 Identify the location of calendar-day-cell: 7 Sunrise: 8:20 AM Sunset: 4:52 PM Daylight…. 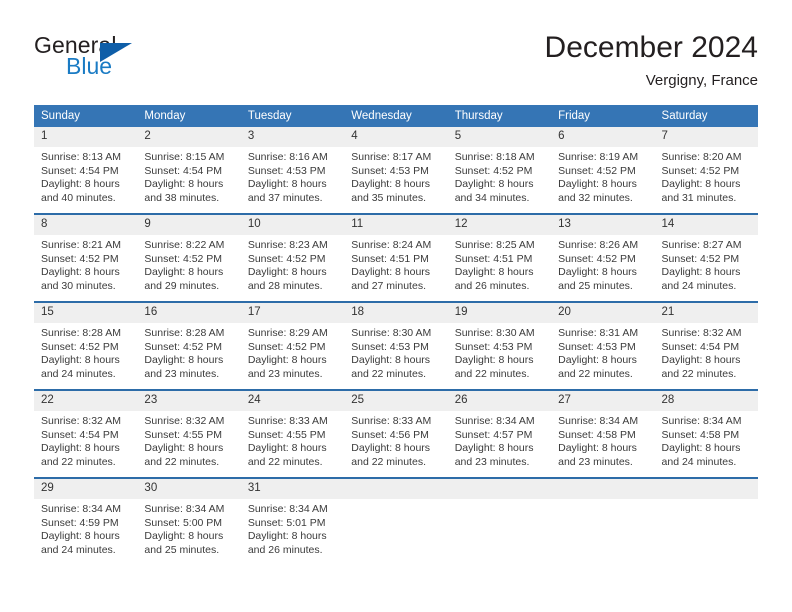
(706, 170).